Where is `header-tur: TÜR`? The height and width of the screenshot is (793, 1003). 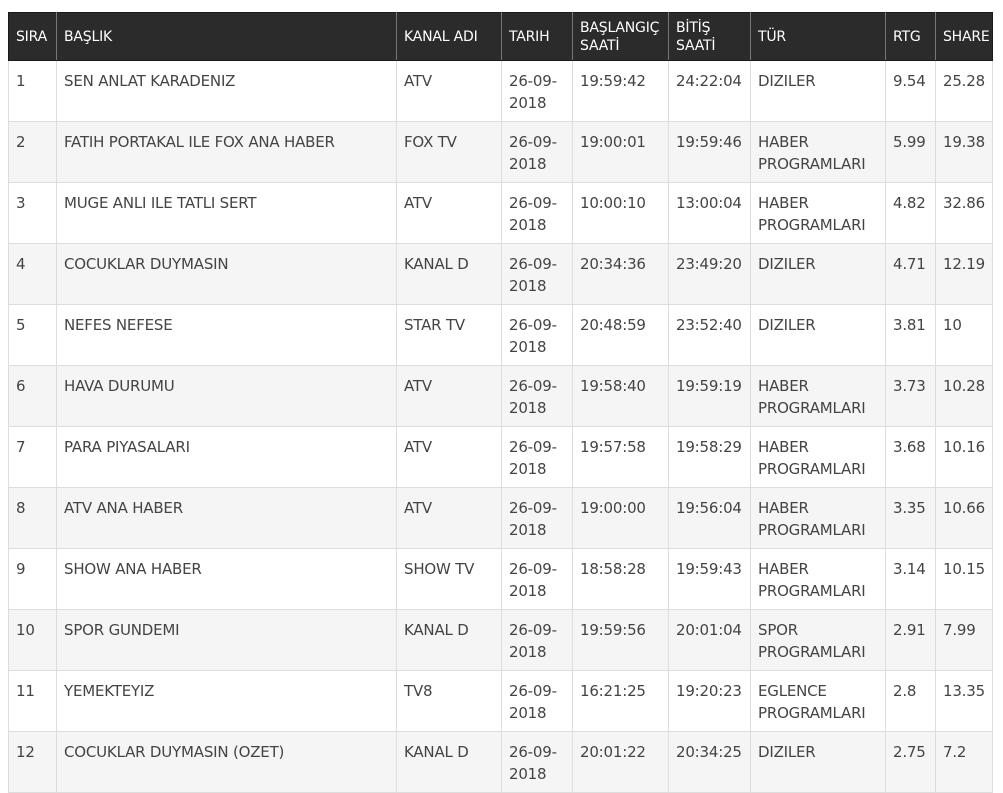
header-tur: TÜR is located at coordinates (818, 36).